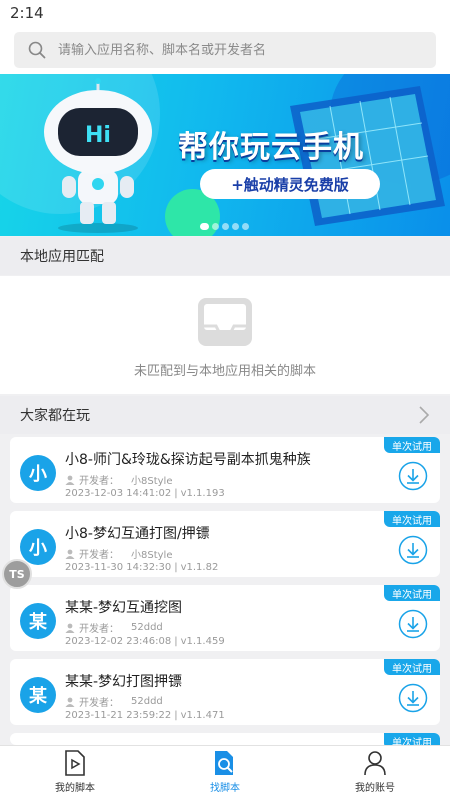  What do you see at coordinates (225, 415) in the screenshot?
I see `popular-header: 大家都在玩` at bounding box center [225, 415].